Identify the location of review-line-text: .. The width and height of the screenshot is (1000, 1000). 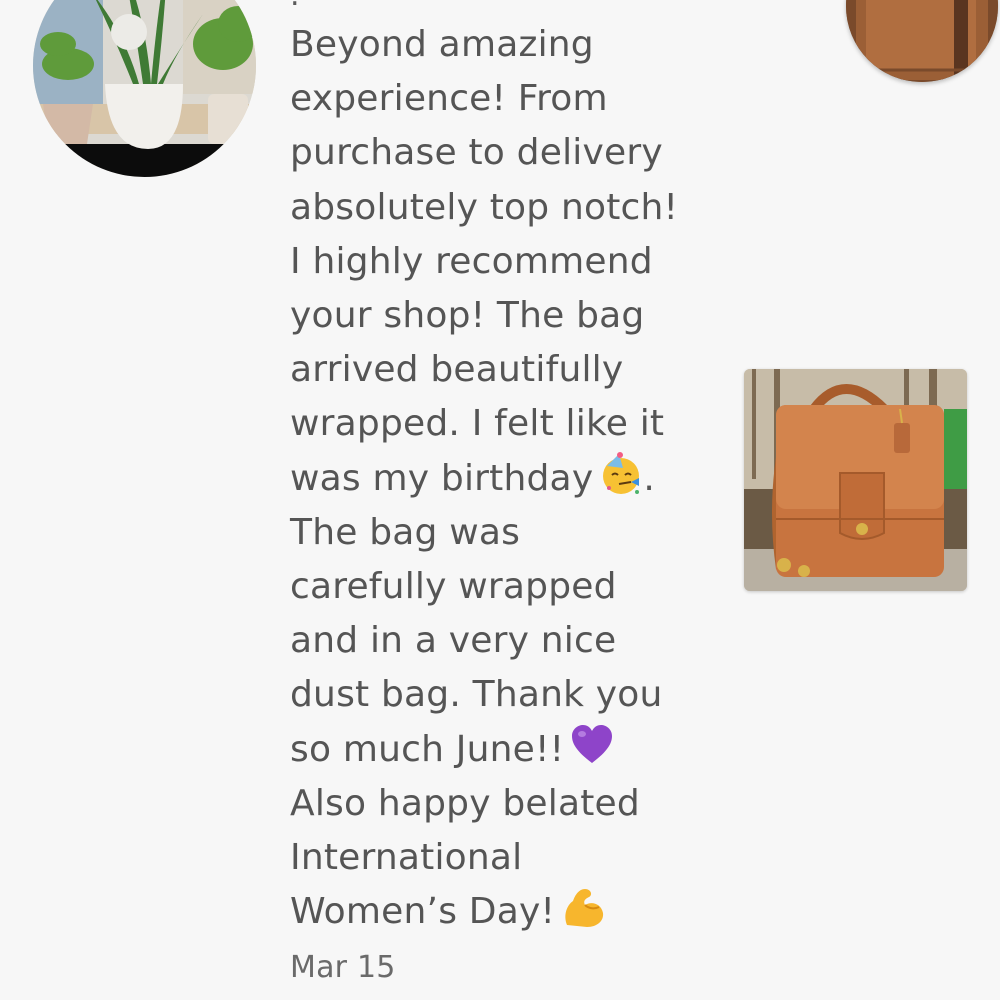
(649, 478).